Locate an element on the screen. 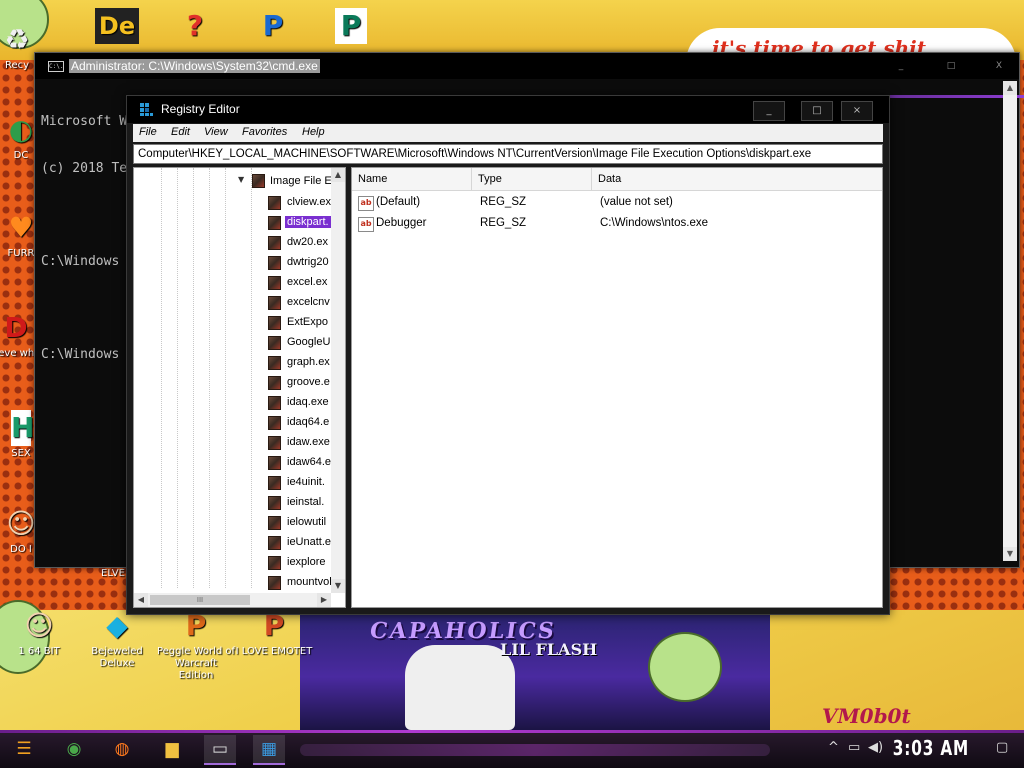 Image resolution: width=1024 pixels, height=768 pixels. menu-help: Help is located at coordinates (313, 132).